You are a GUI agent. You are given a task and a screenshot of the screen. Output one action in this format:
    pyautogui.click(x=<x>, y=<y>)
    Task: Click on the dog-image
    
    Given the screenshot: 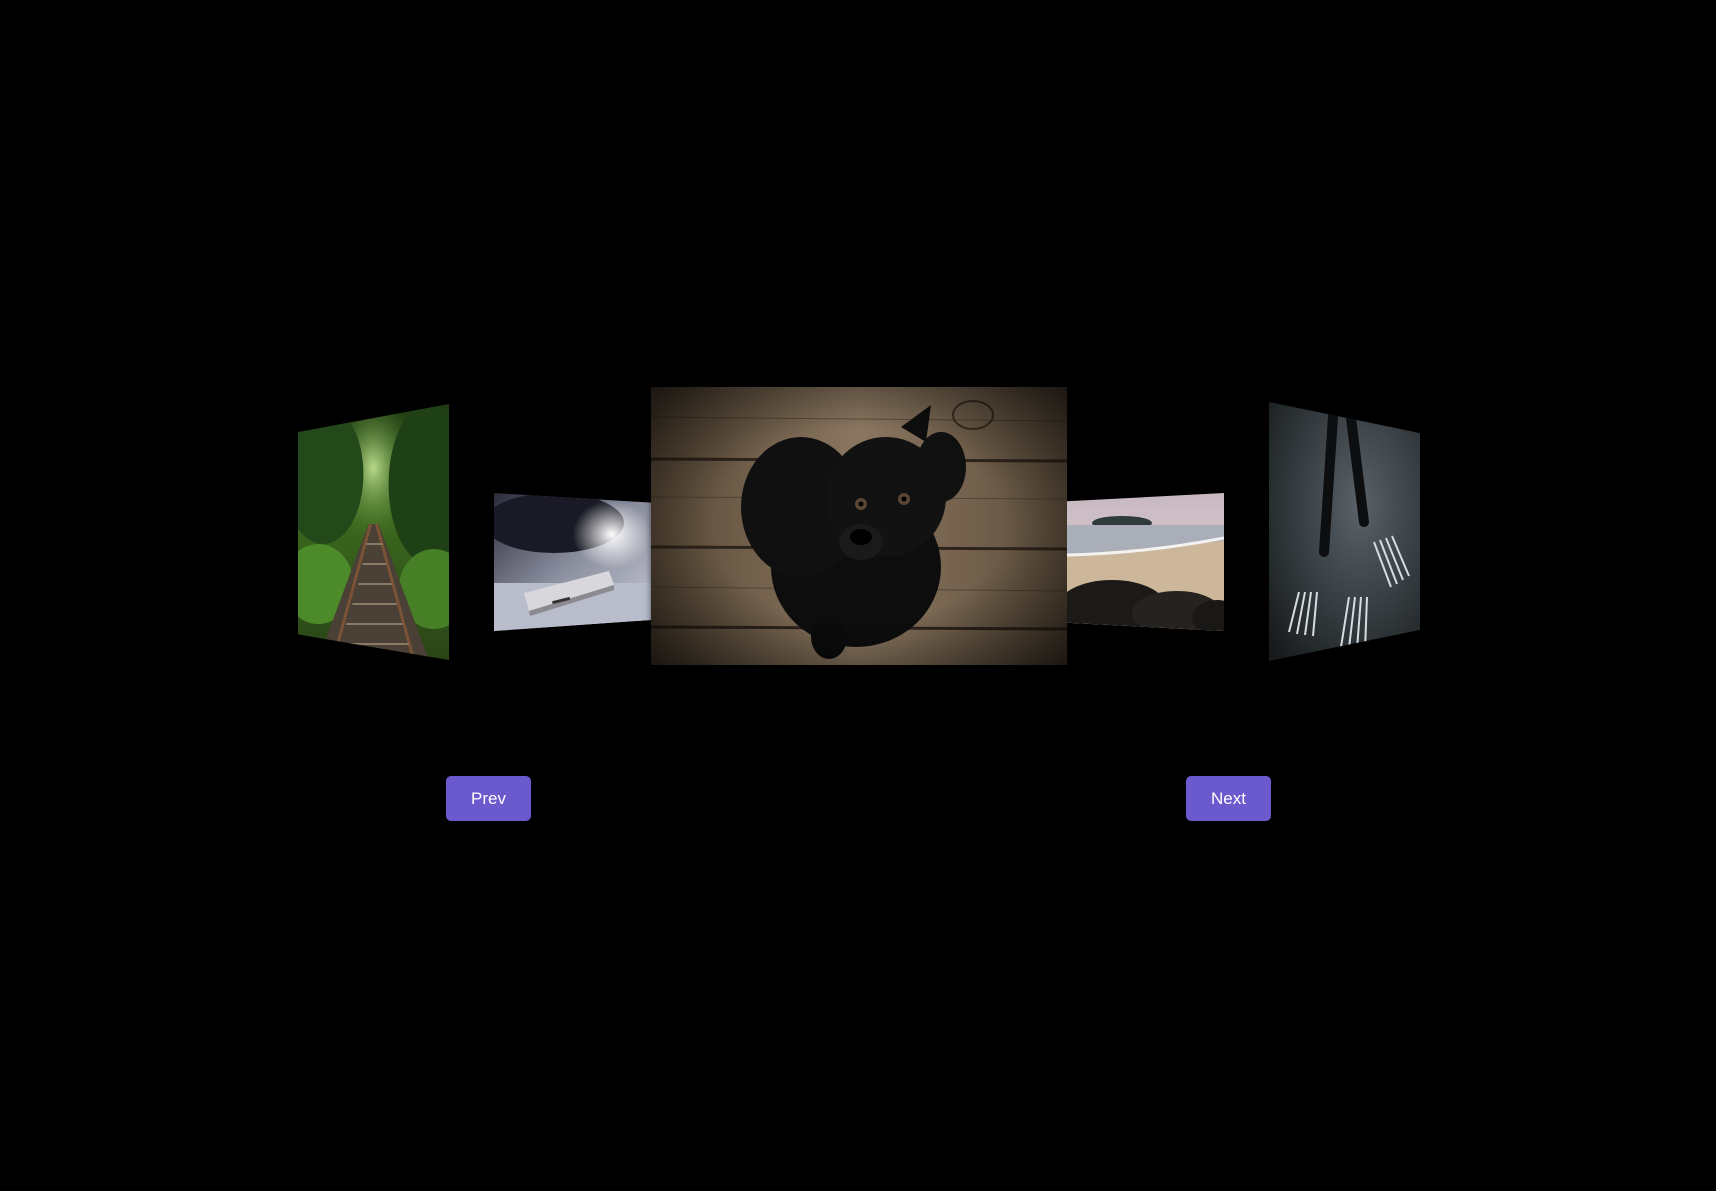 What is the action you would take?
    pyautogui.click(x=859, y=526)
    